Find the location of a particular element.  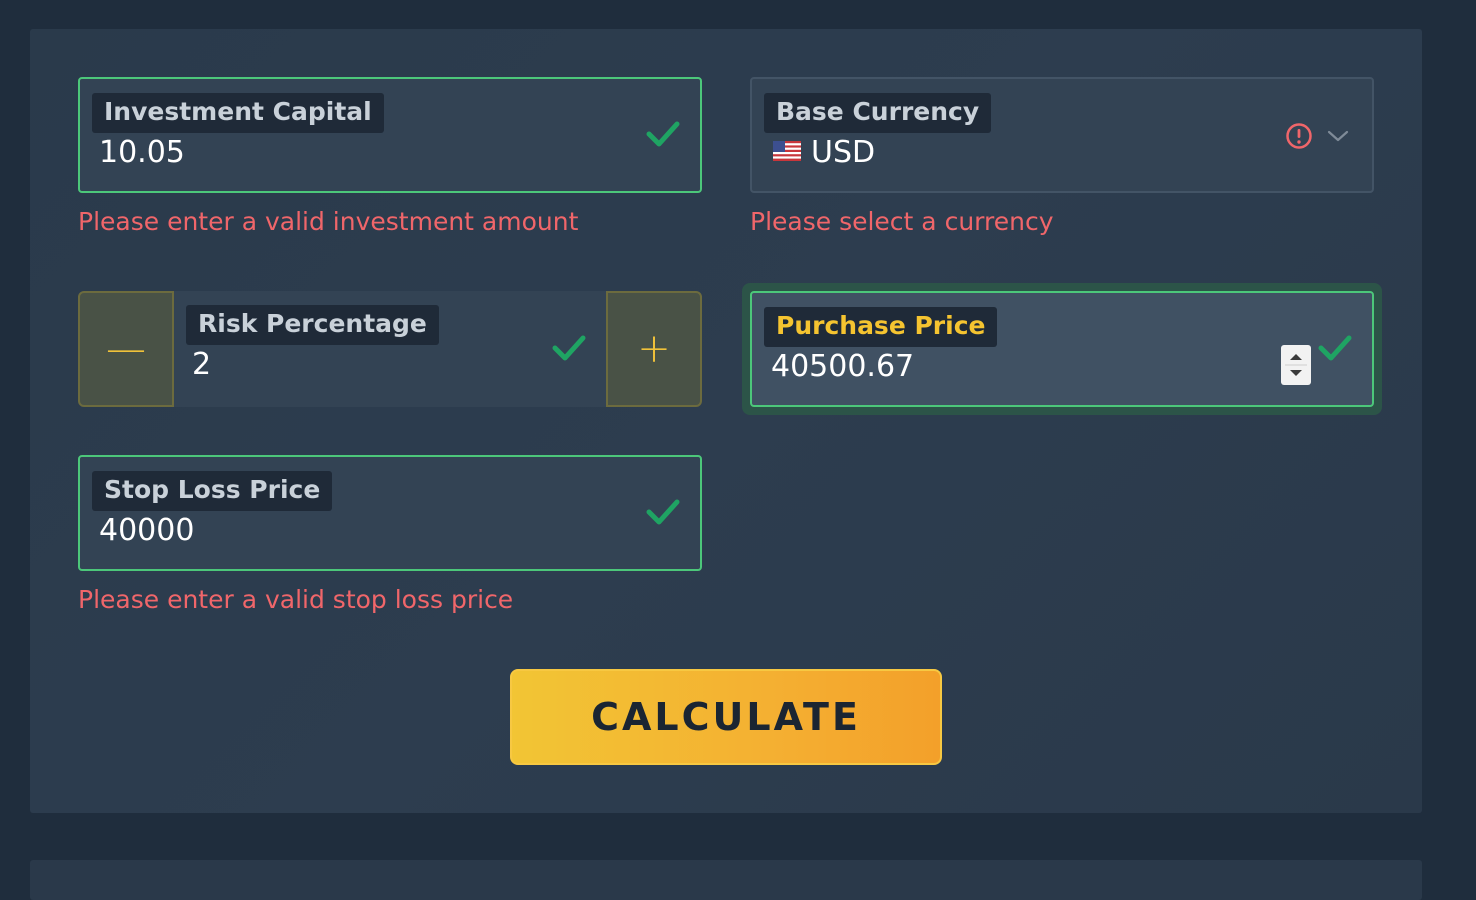

stop-loss-price-label: Stop Loss Price is located at coordinates (212, 491).